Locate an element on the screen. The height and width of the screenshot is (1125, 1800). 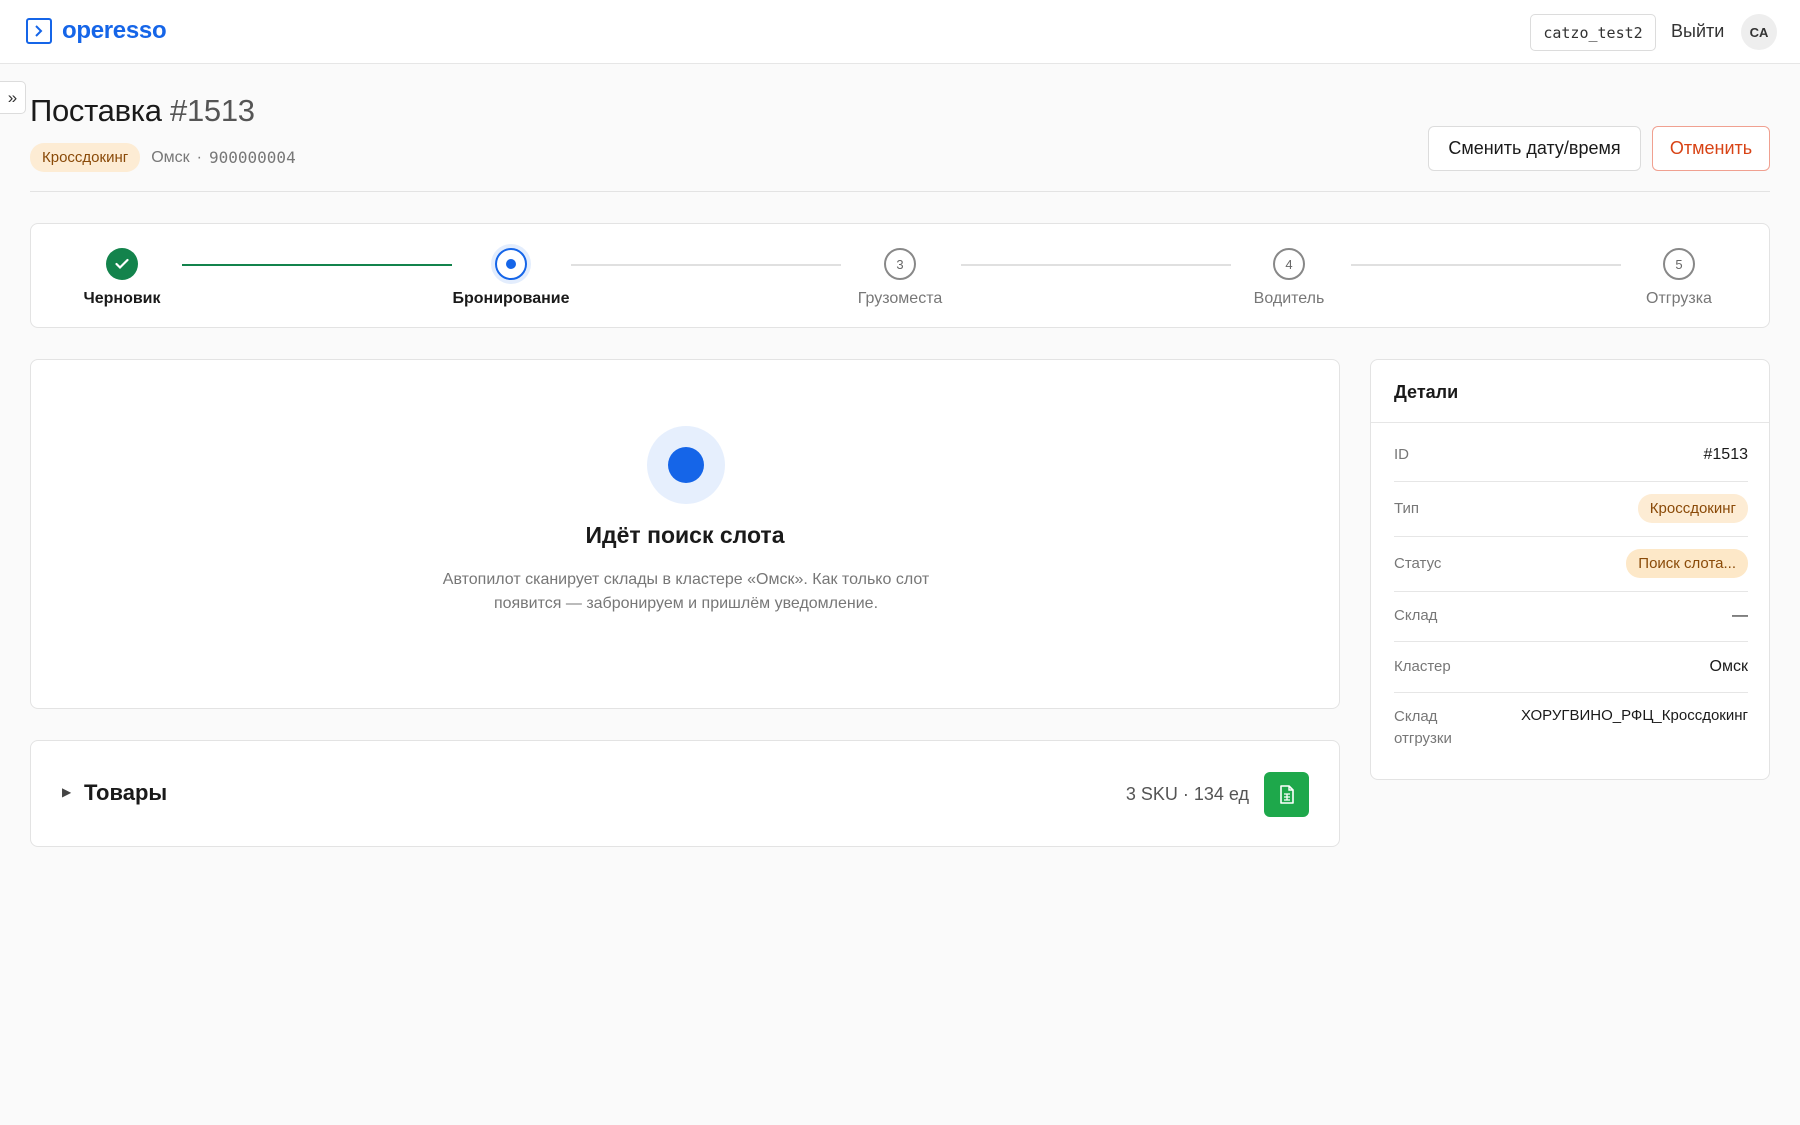
detail-row-warehouse: Склад — is located at coordinates (1571, 616).